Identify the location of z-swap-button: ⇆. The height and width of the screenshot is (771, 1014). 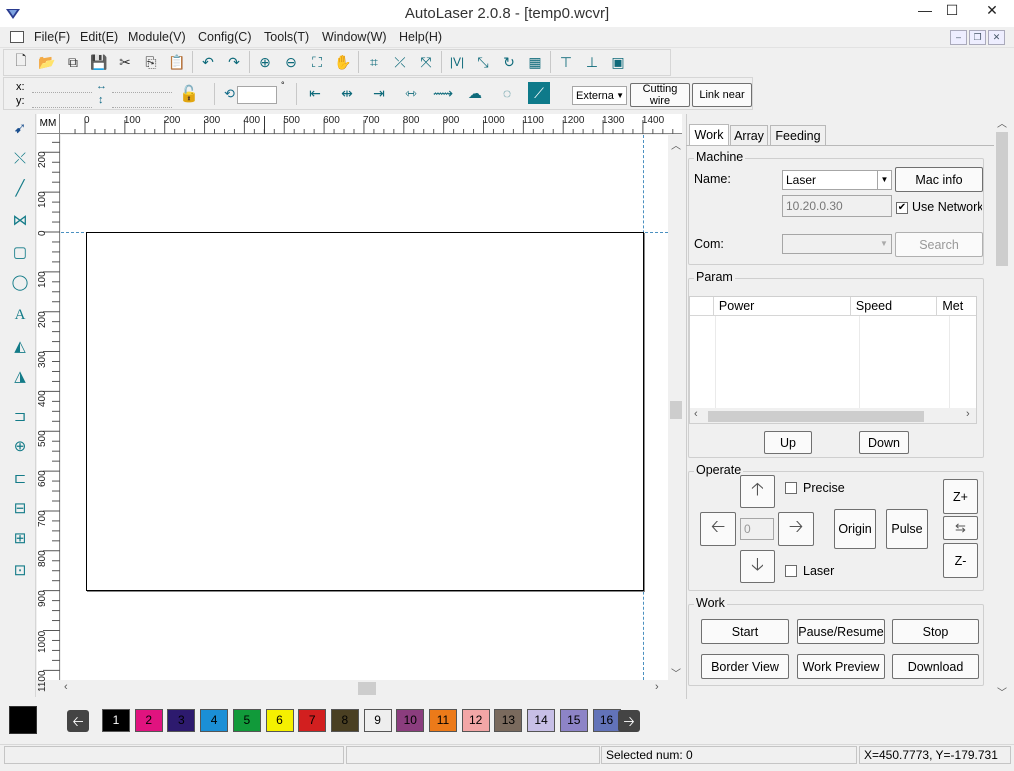
(960, 528).